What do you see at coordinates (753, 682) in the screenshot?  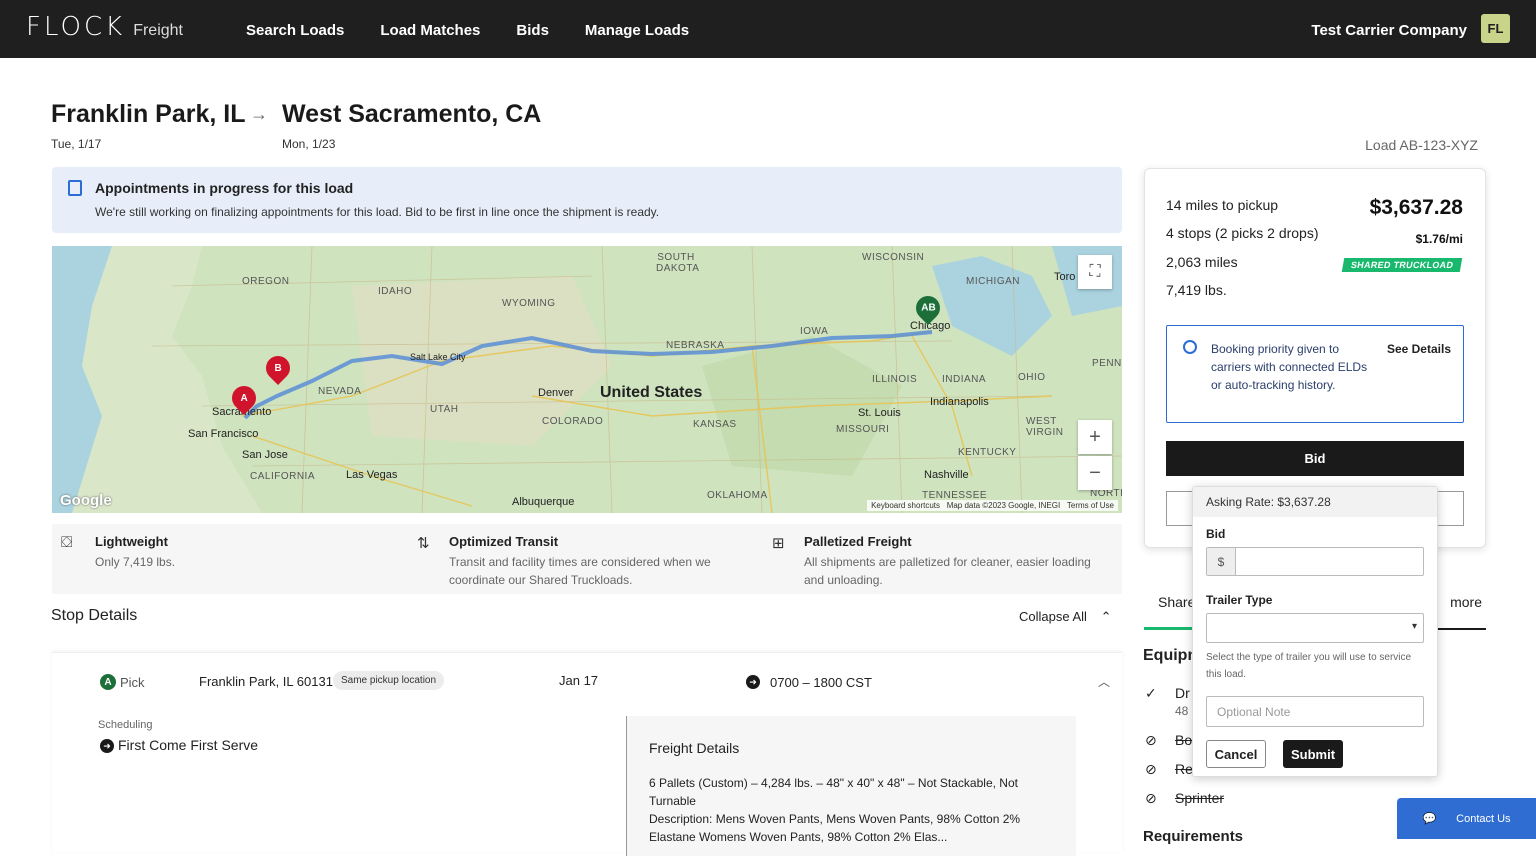 I see `arrow-circle-icon: ➜` at bounding box center [753, 682].